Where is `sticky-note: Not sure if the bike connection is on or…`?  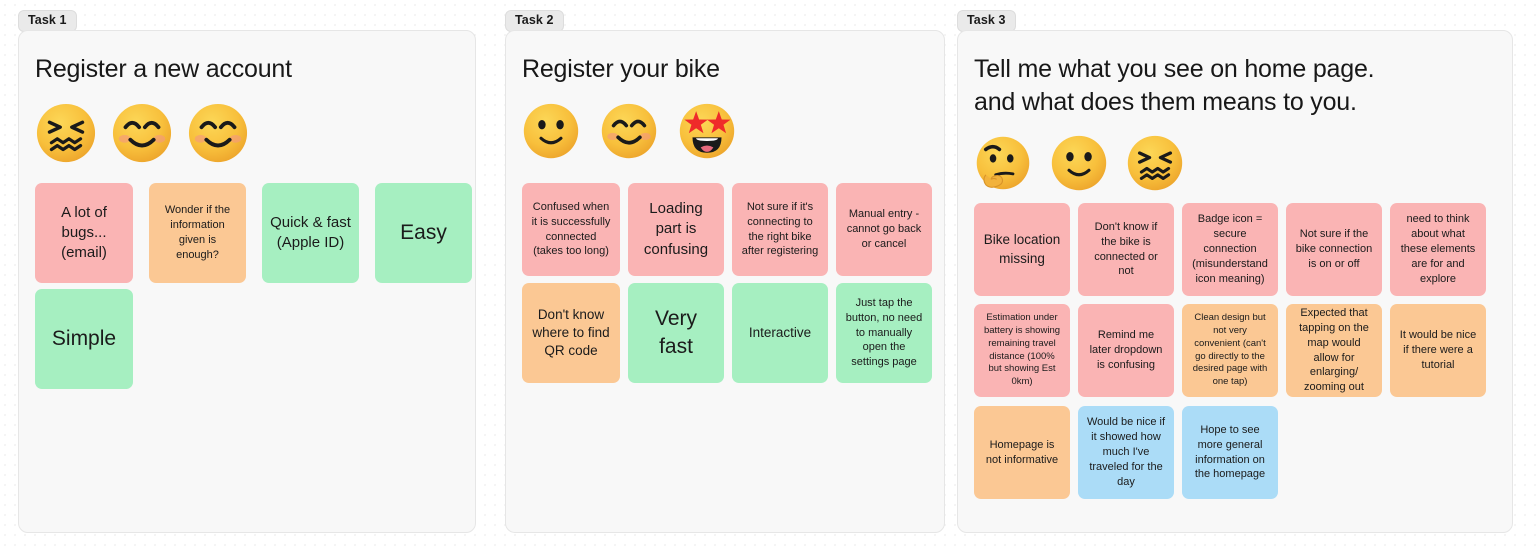 sticky-note: Not sure if the bike connection is on or… is located at coordinates (1334, 249).